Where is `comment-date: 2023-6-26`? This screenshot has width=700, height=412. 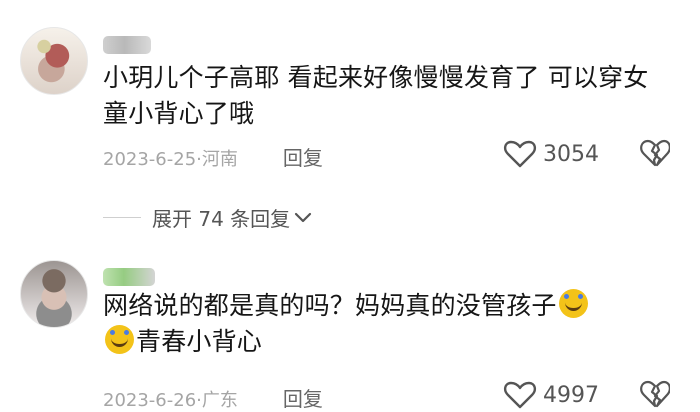 comment-date: 2023-6-26 is located at coordinates (150, 400).